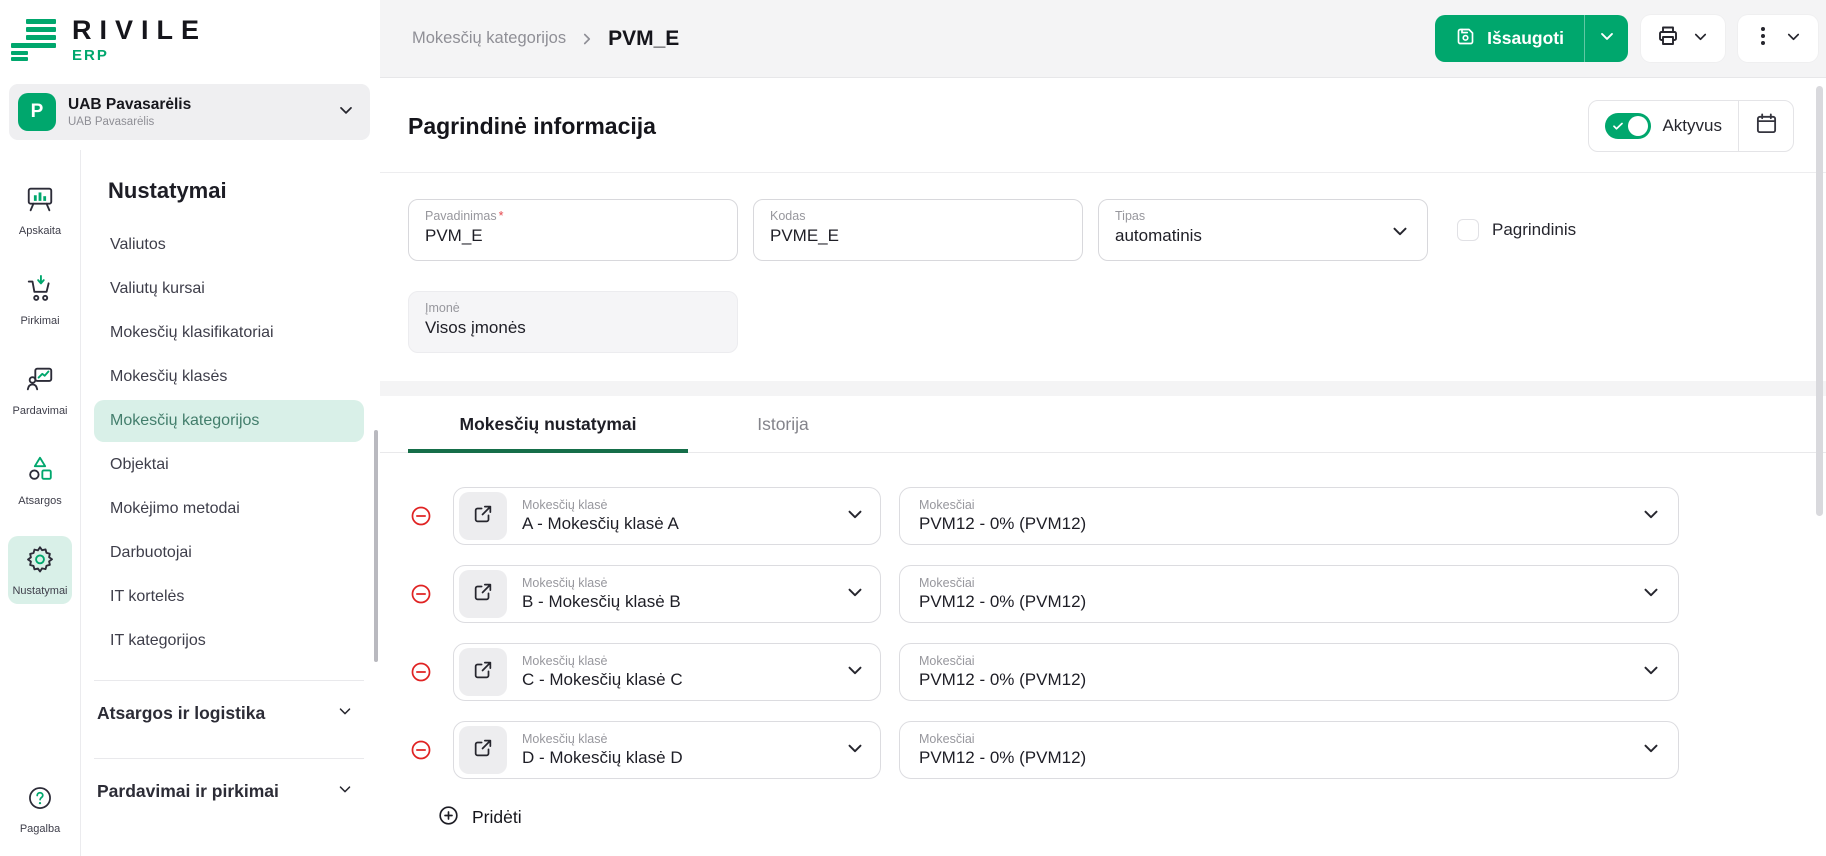  Describe the element at coordinates (229, 465) in the screenshot. I see `sidebar-item-objektai: Objektai` at that location.